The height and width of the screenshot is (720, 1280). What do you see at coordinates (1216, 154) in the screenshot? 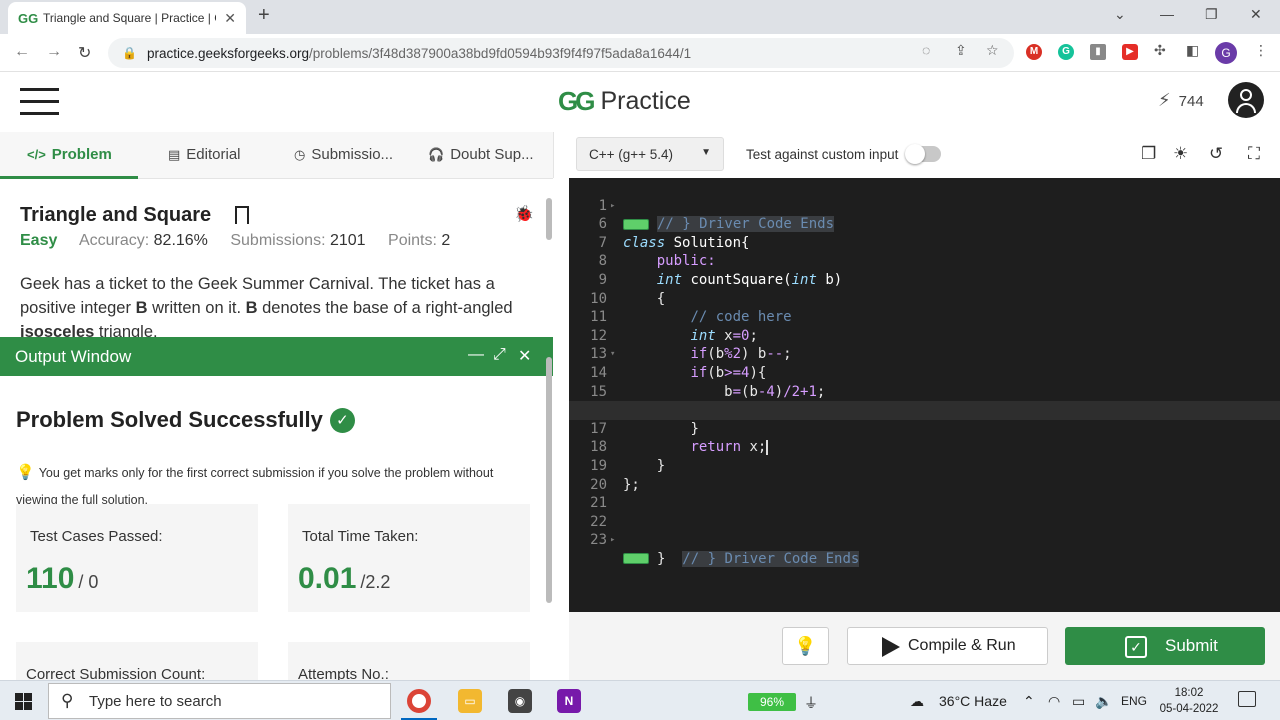
I see `reset-code-icon: ↺` at bounding box center [1216, 154].